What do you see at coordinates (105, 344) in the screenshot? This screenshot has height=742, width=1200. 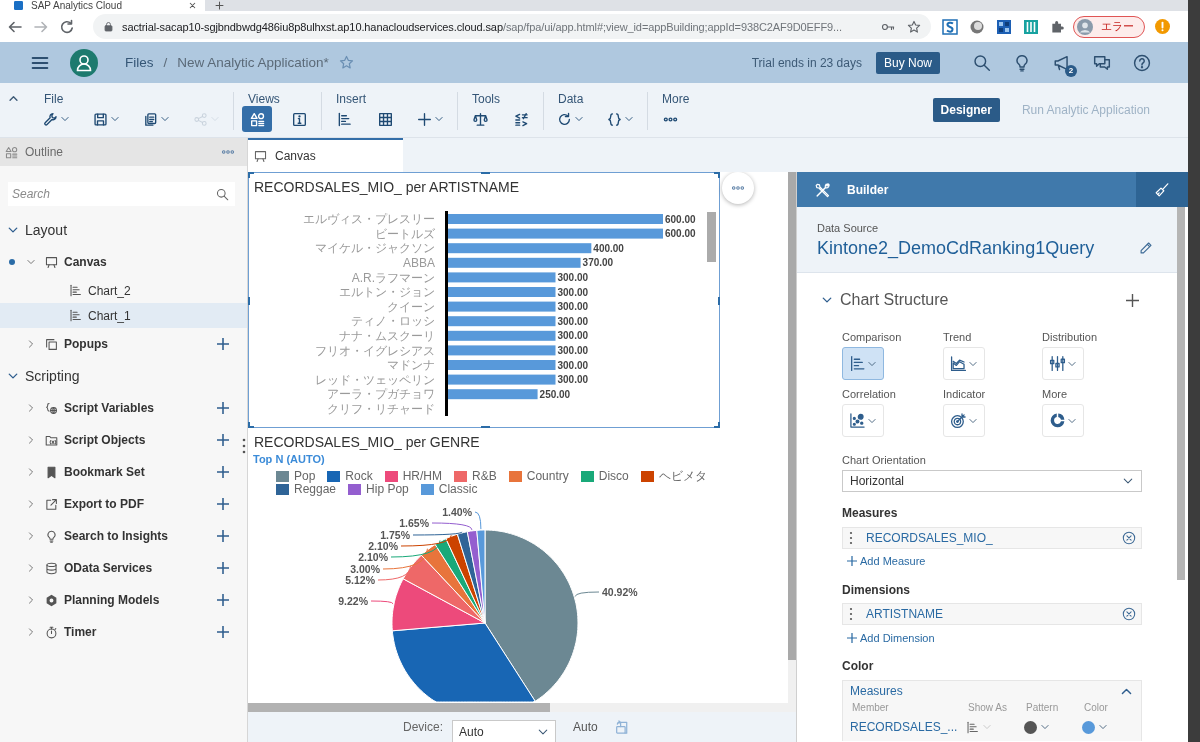 I see `tree-item: Popups` at bounding box center [105, 344].